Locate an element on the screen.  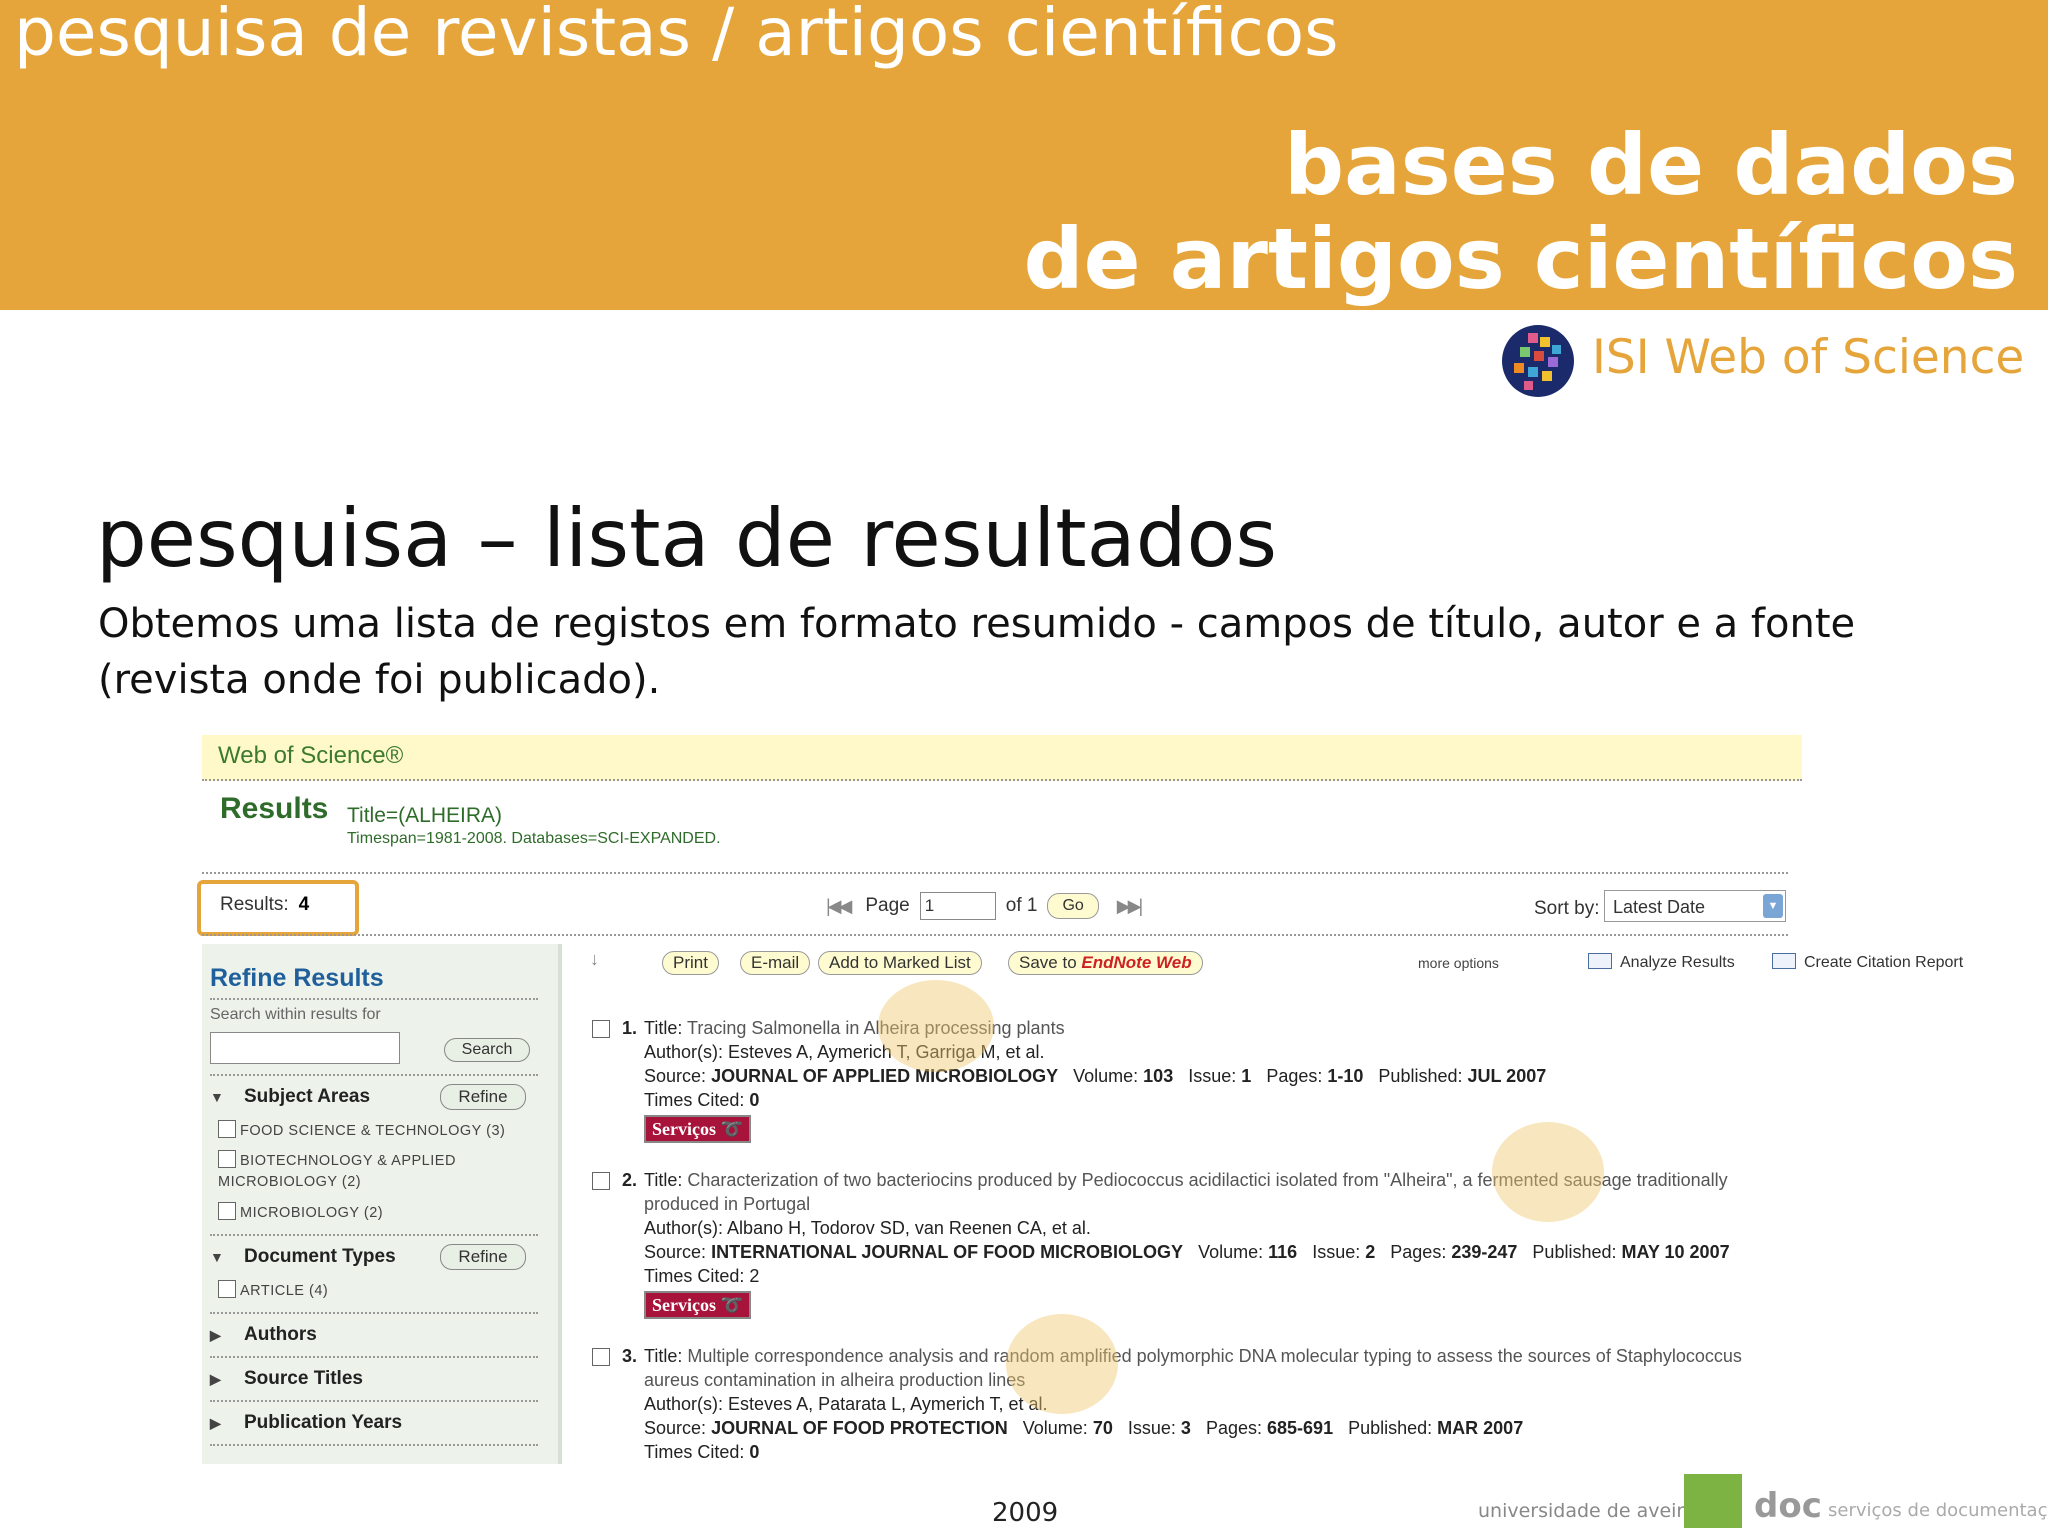
record-published: MAR 2007 is located at coordinates (1480, 1428).